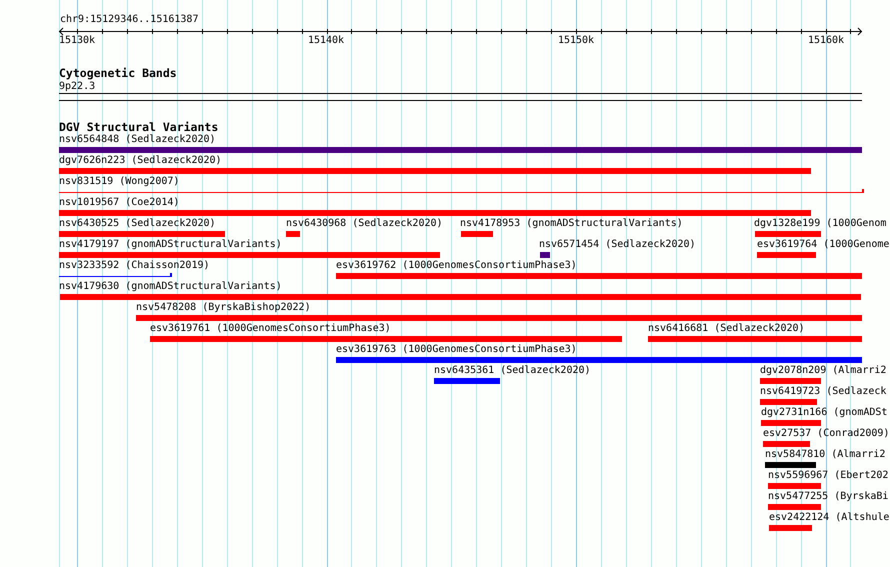 The height and width of the screenshot is (567, 890). Describe the element at coordinates (823, 392) in the screenshot. I see `feature-label: nsv6419723 (Sedlazeck` at that location.